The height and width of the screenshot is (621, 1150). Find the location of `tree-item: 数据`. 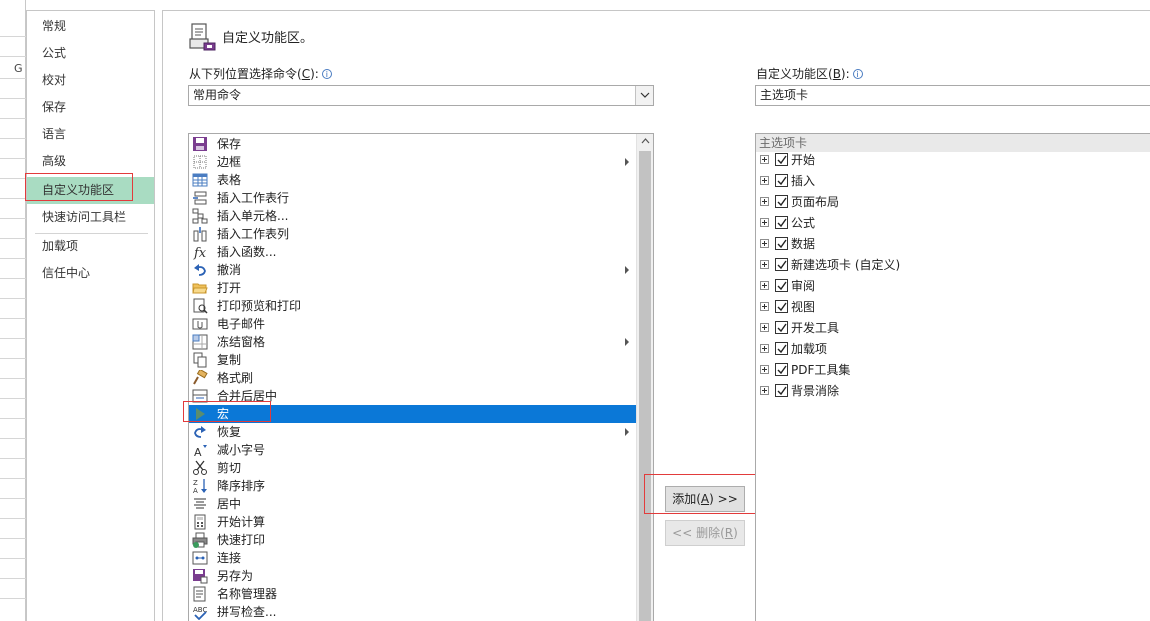

tree-item: 数据 is located at coordinates (953, 244).